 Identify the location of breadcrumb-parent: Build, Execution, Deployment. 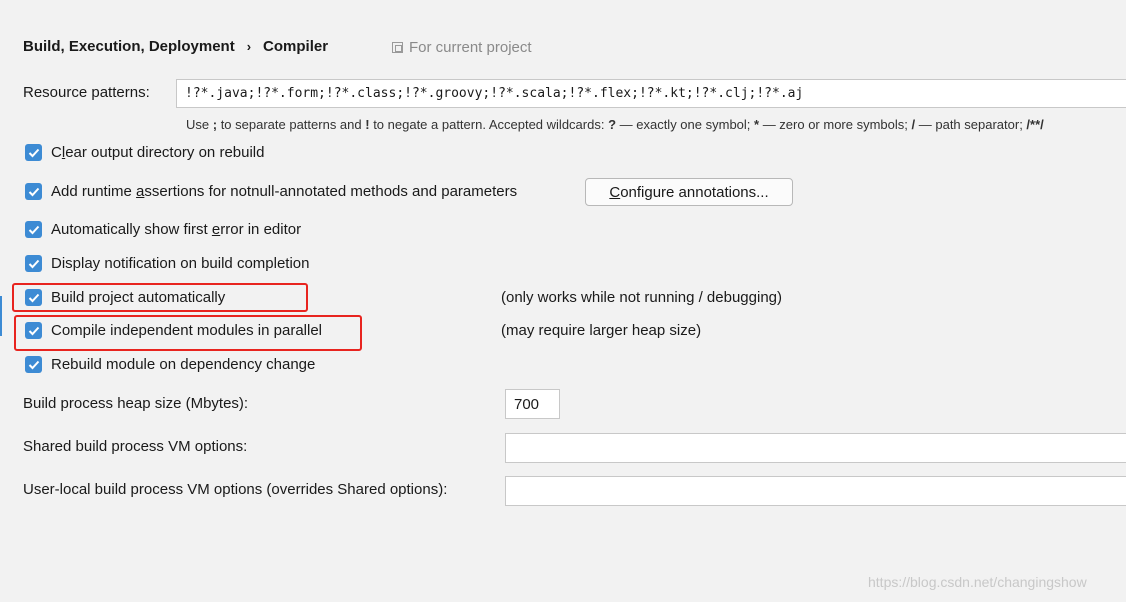
(129, 46).